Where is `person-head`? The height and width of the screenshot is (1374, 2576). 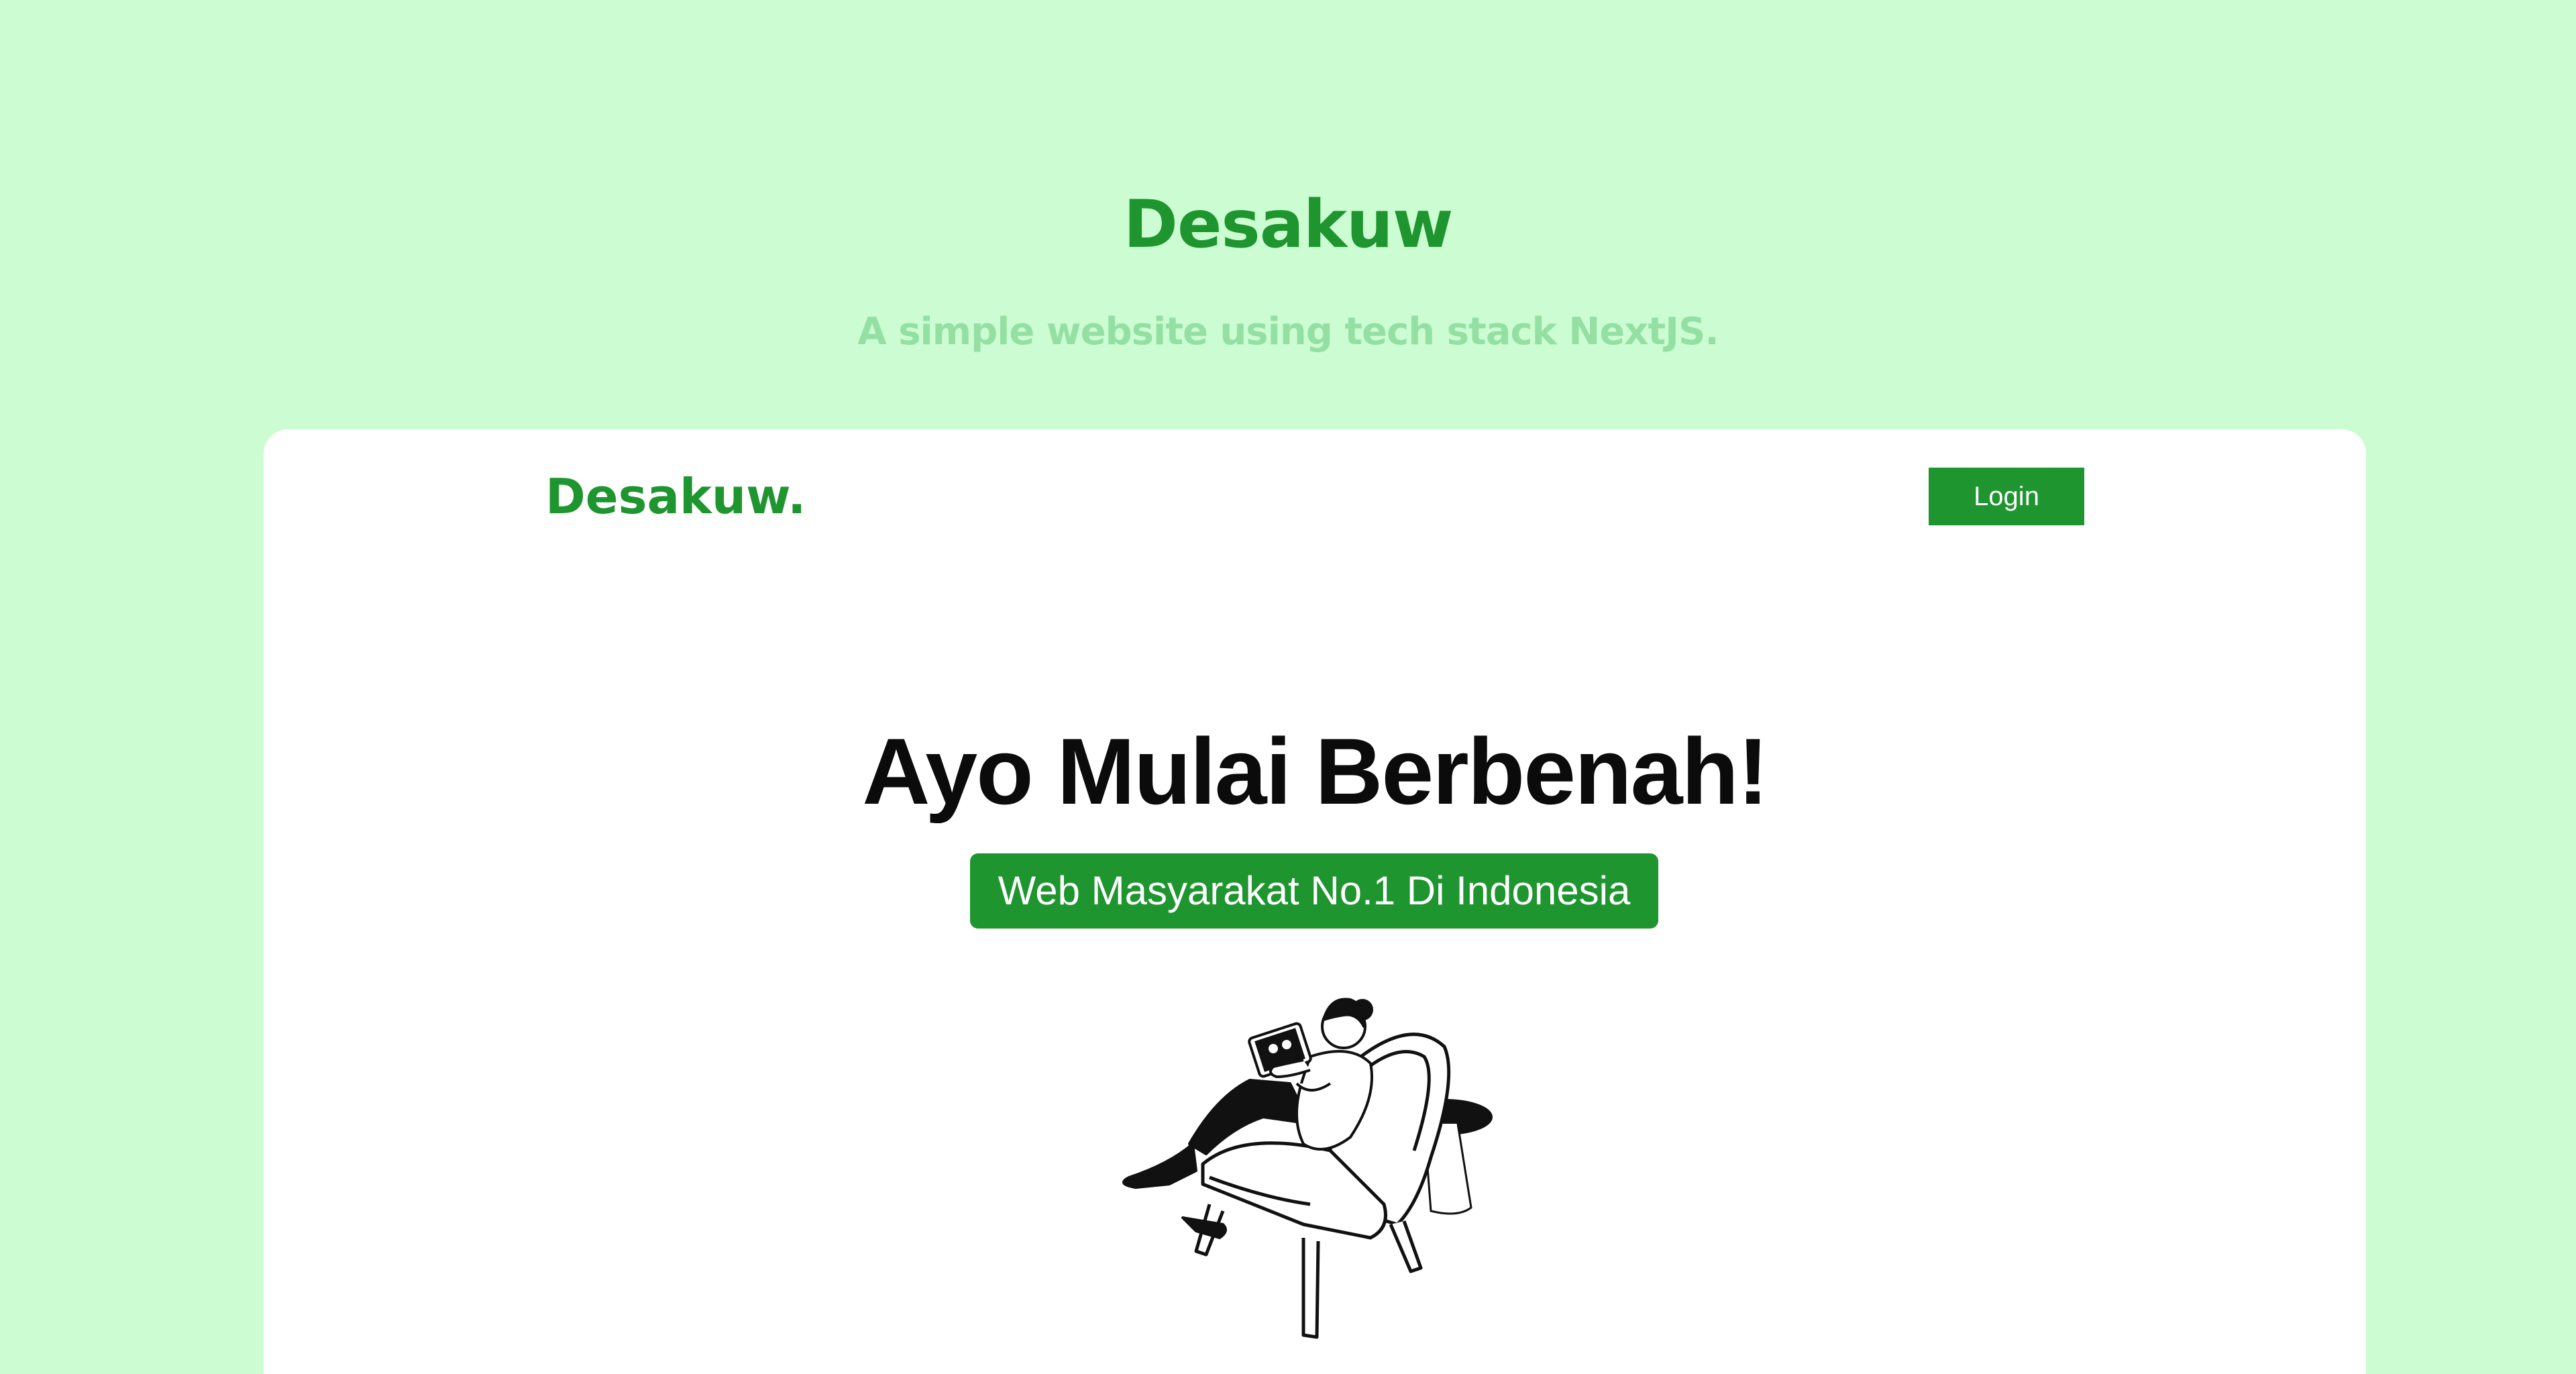 person-head is located at coordinates (1347, 1024).